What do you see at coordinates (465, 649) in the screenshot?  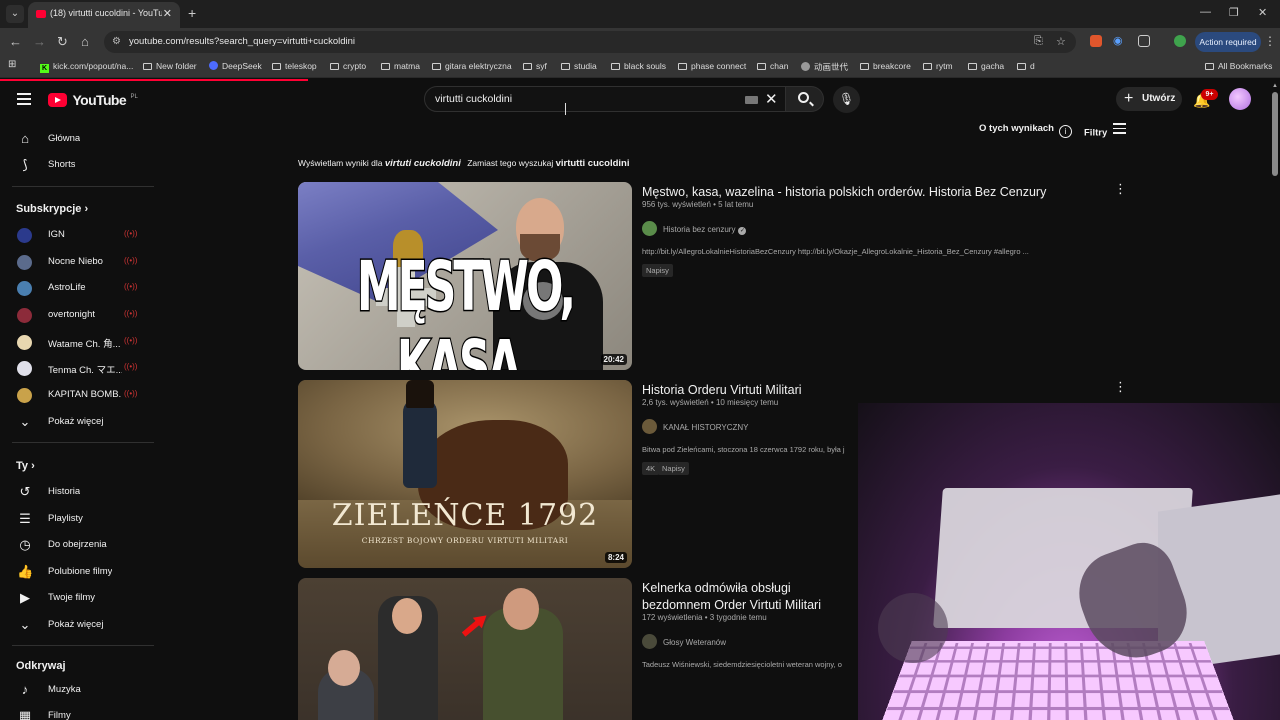 I see `video-thumbnail` at bounding box center [465, 649].